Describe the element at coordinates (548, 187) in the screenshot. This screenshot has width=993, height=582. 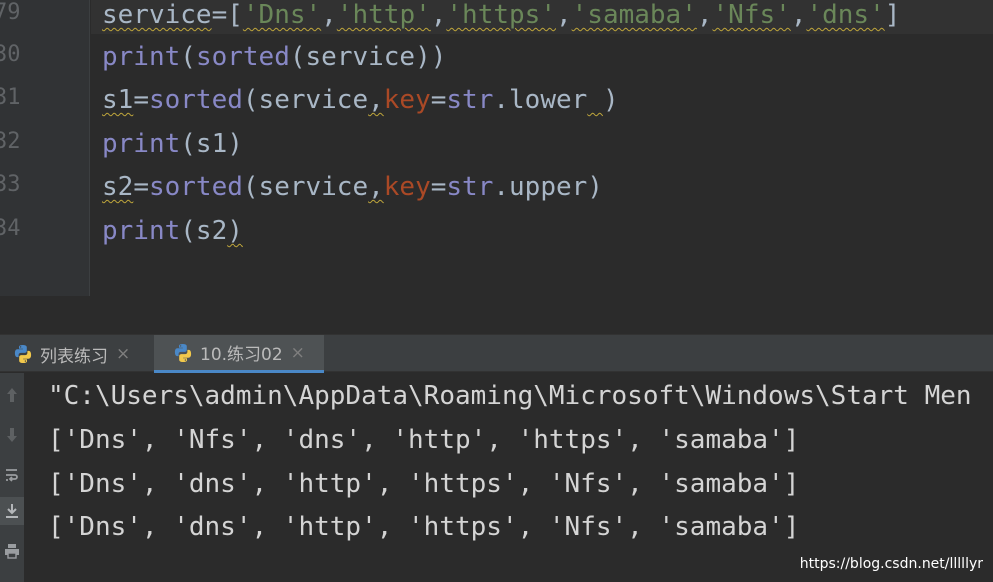
I see `code-token: .upper)` at that location.